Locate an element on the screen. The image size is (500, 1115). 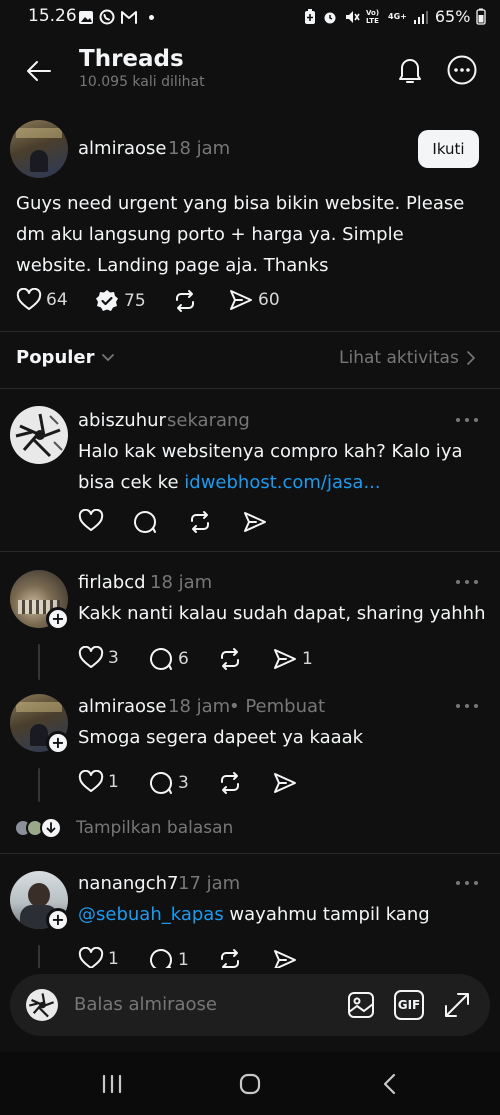
reply-count: 75 is located at coordinates (135, 301).